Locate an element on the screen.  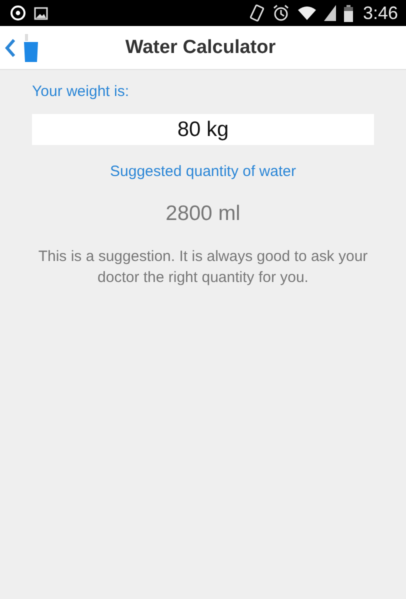
back-icon is located at coordinates (10, 48).